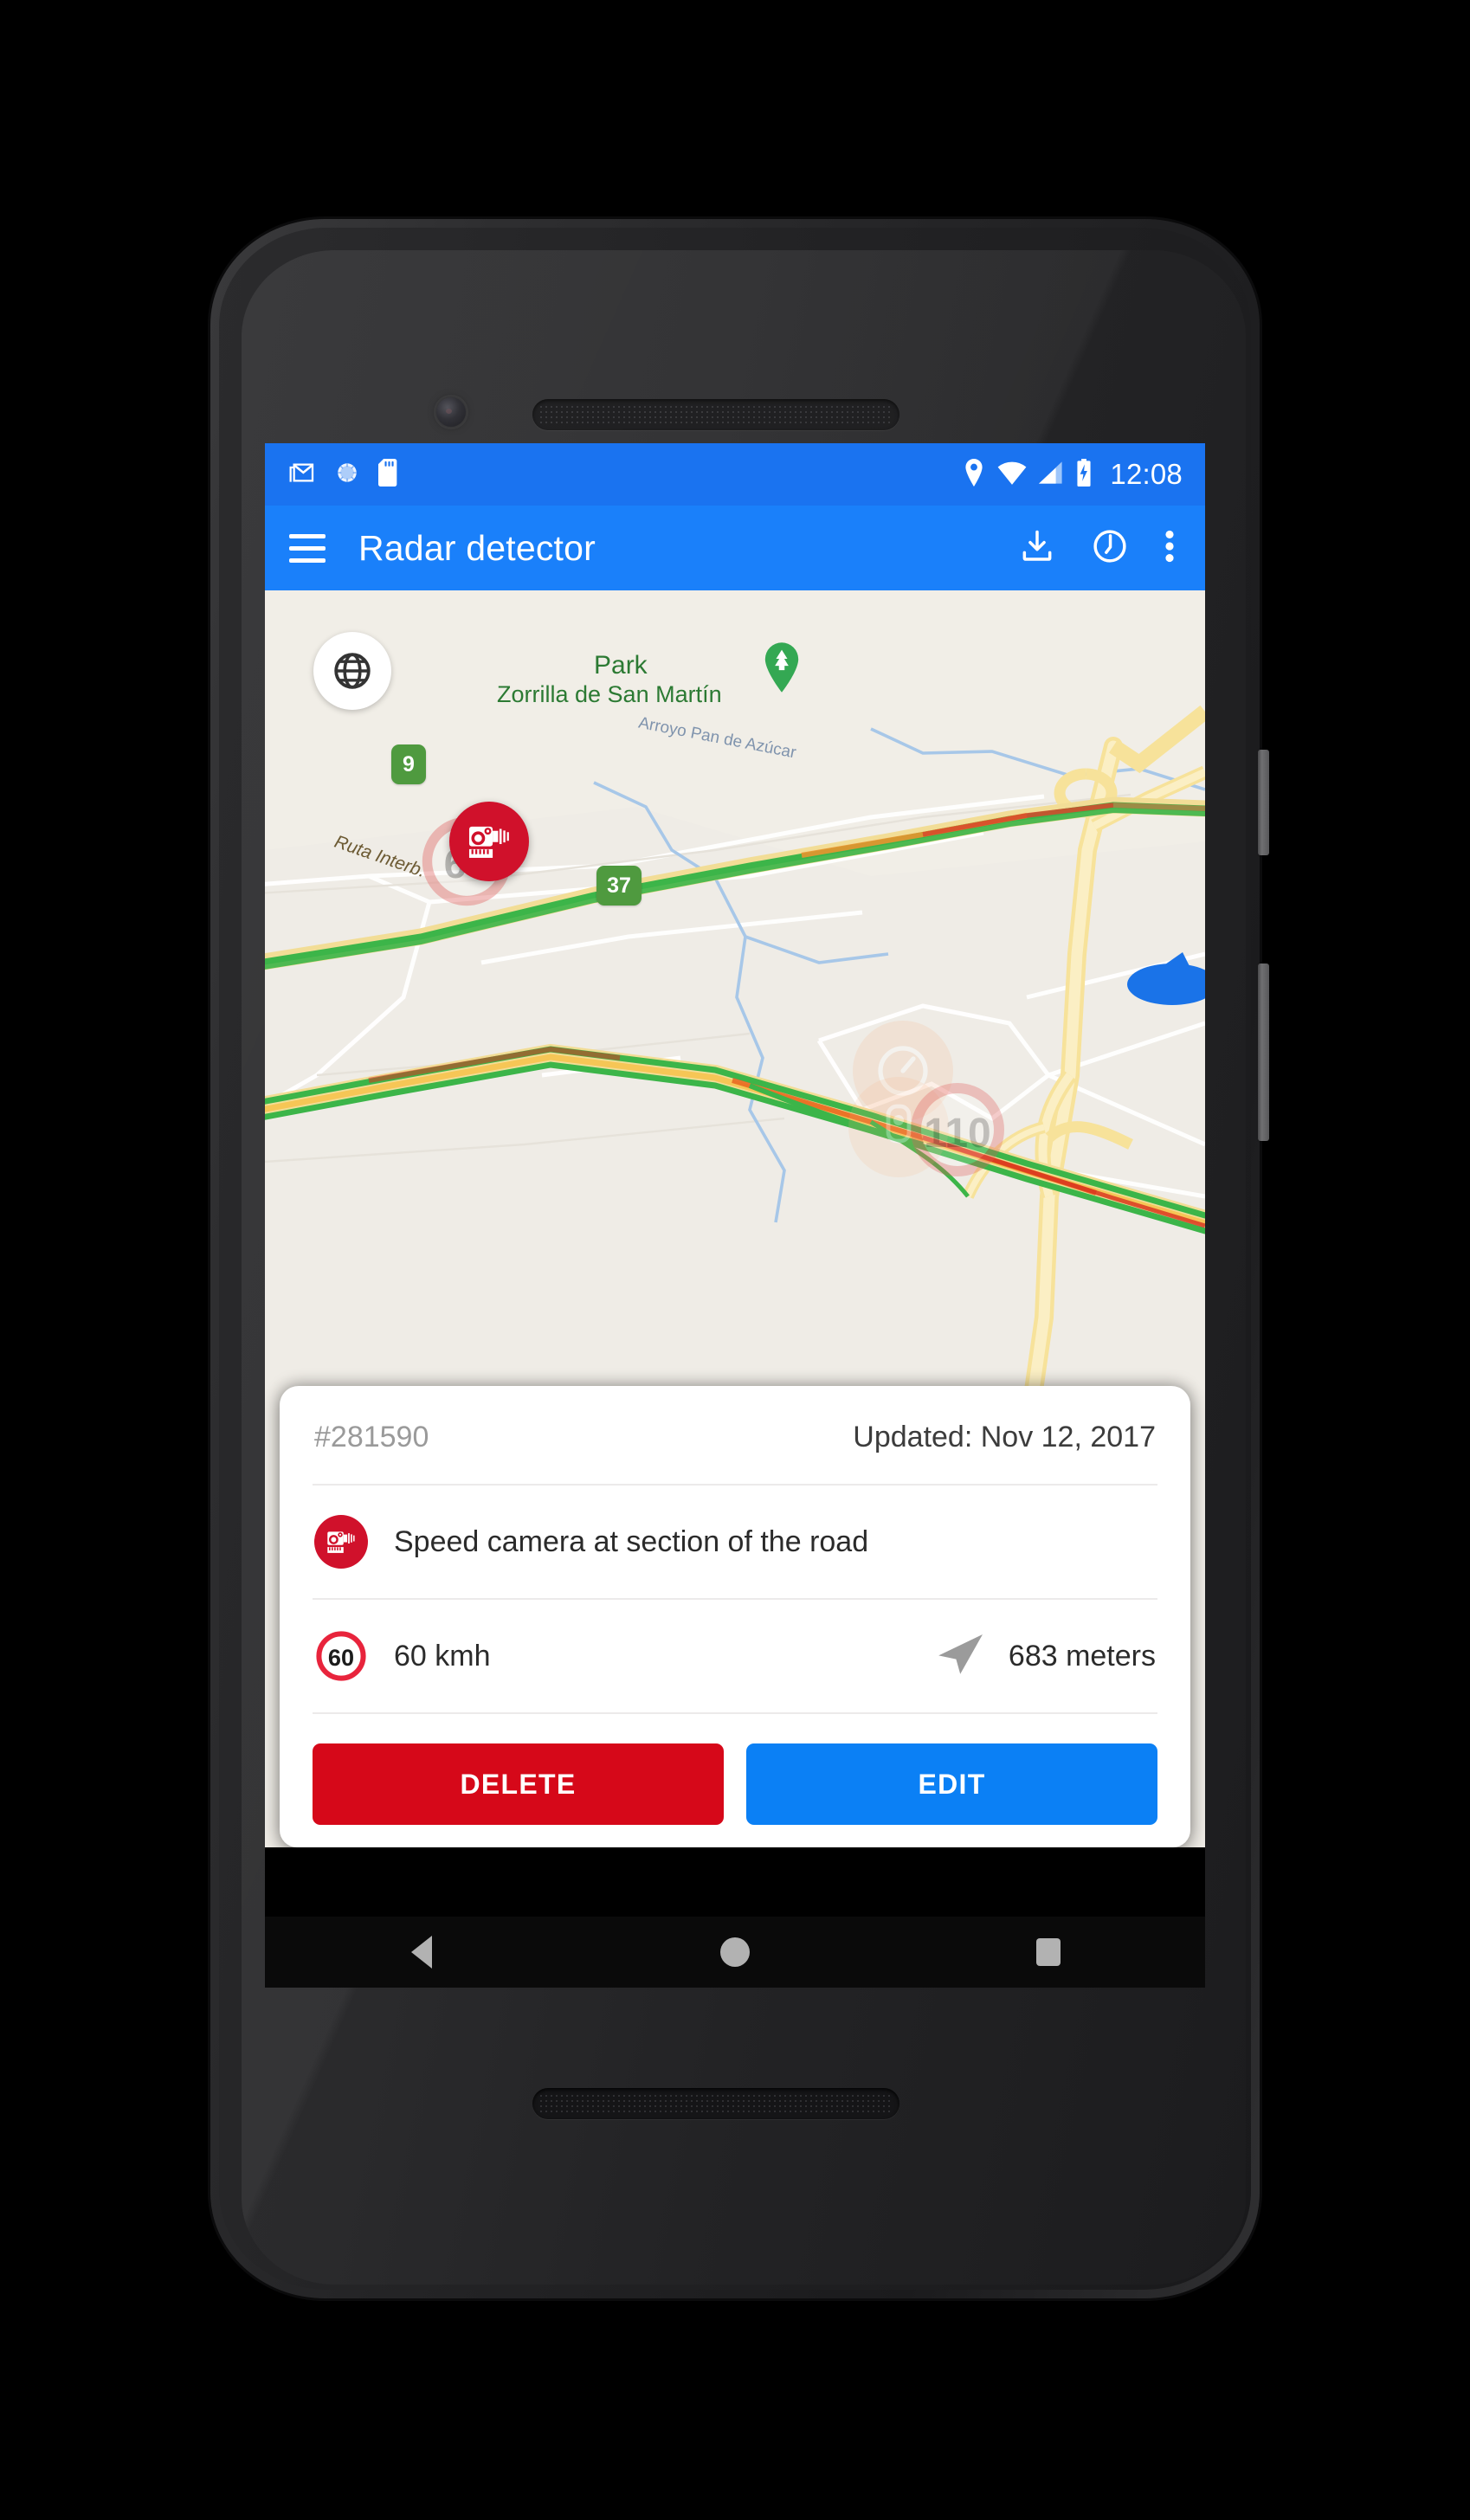 This screenshot has height=2520, width=1470. What do you see at coordinates (1264, 1052) in the screenshot?
I see `volume-rocker-button` at bounding box center [1264, 1052].